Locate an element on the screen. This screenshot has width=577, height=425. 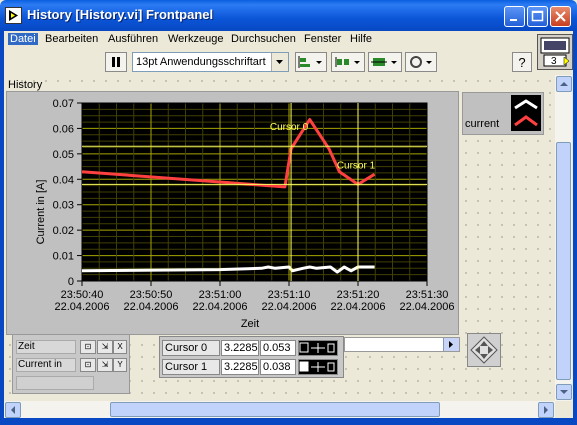
pause-button is located at coordinates (116, 62).